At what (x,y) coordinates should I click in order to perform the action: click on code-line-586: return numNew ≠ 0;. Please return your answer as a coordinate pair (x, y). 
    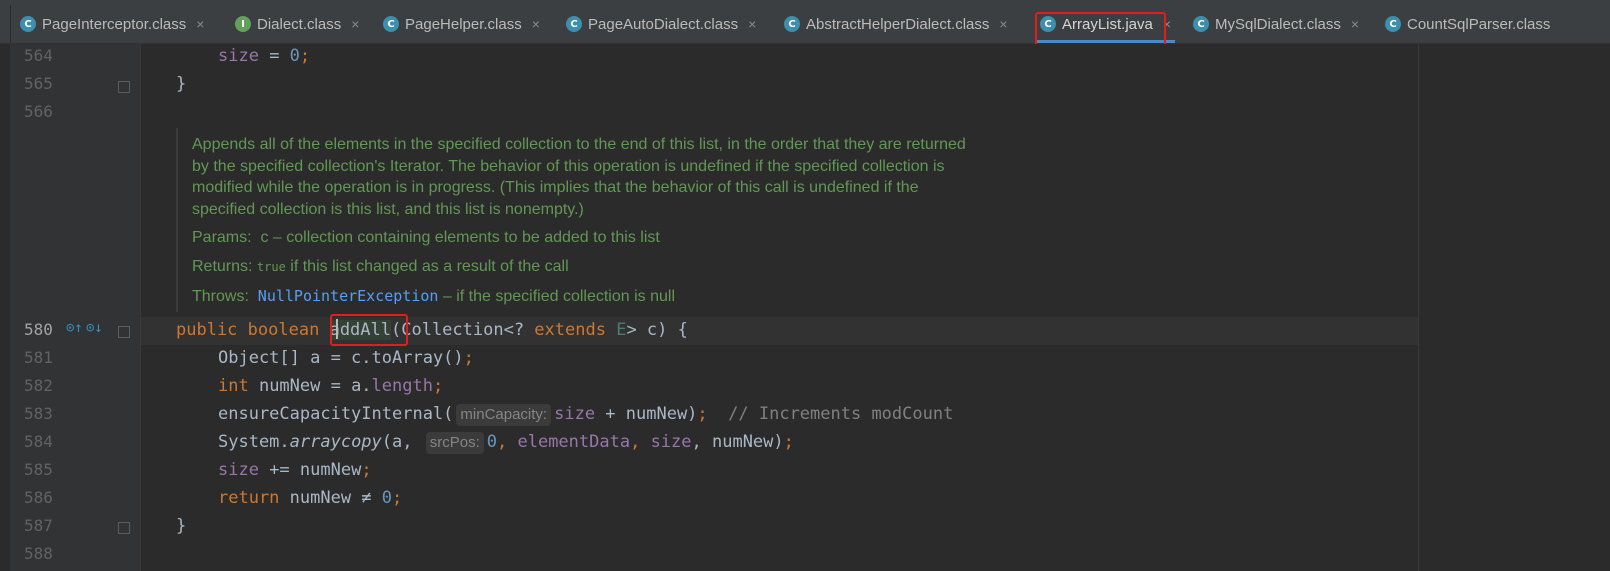
    Looking at the image, I should click on (310, 498).